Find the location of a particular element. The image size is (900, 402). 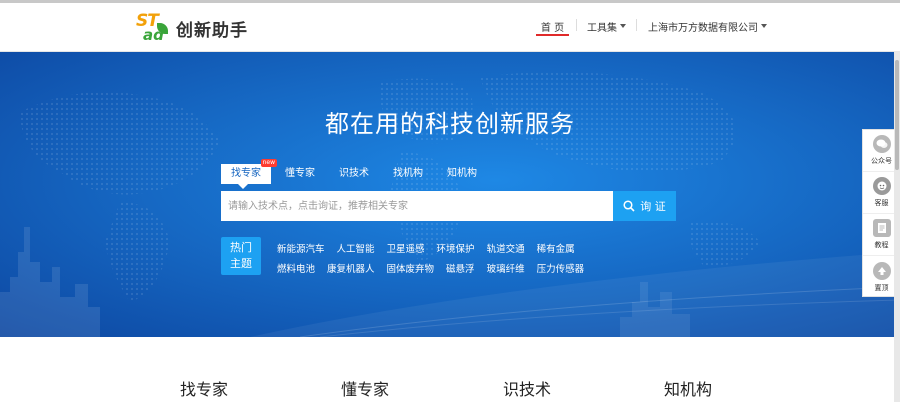

section-heading-know-institution: 知机构 is located at coordinates (688, 389).